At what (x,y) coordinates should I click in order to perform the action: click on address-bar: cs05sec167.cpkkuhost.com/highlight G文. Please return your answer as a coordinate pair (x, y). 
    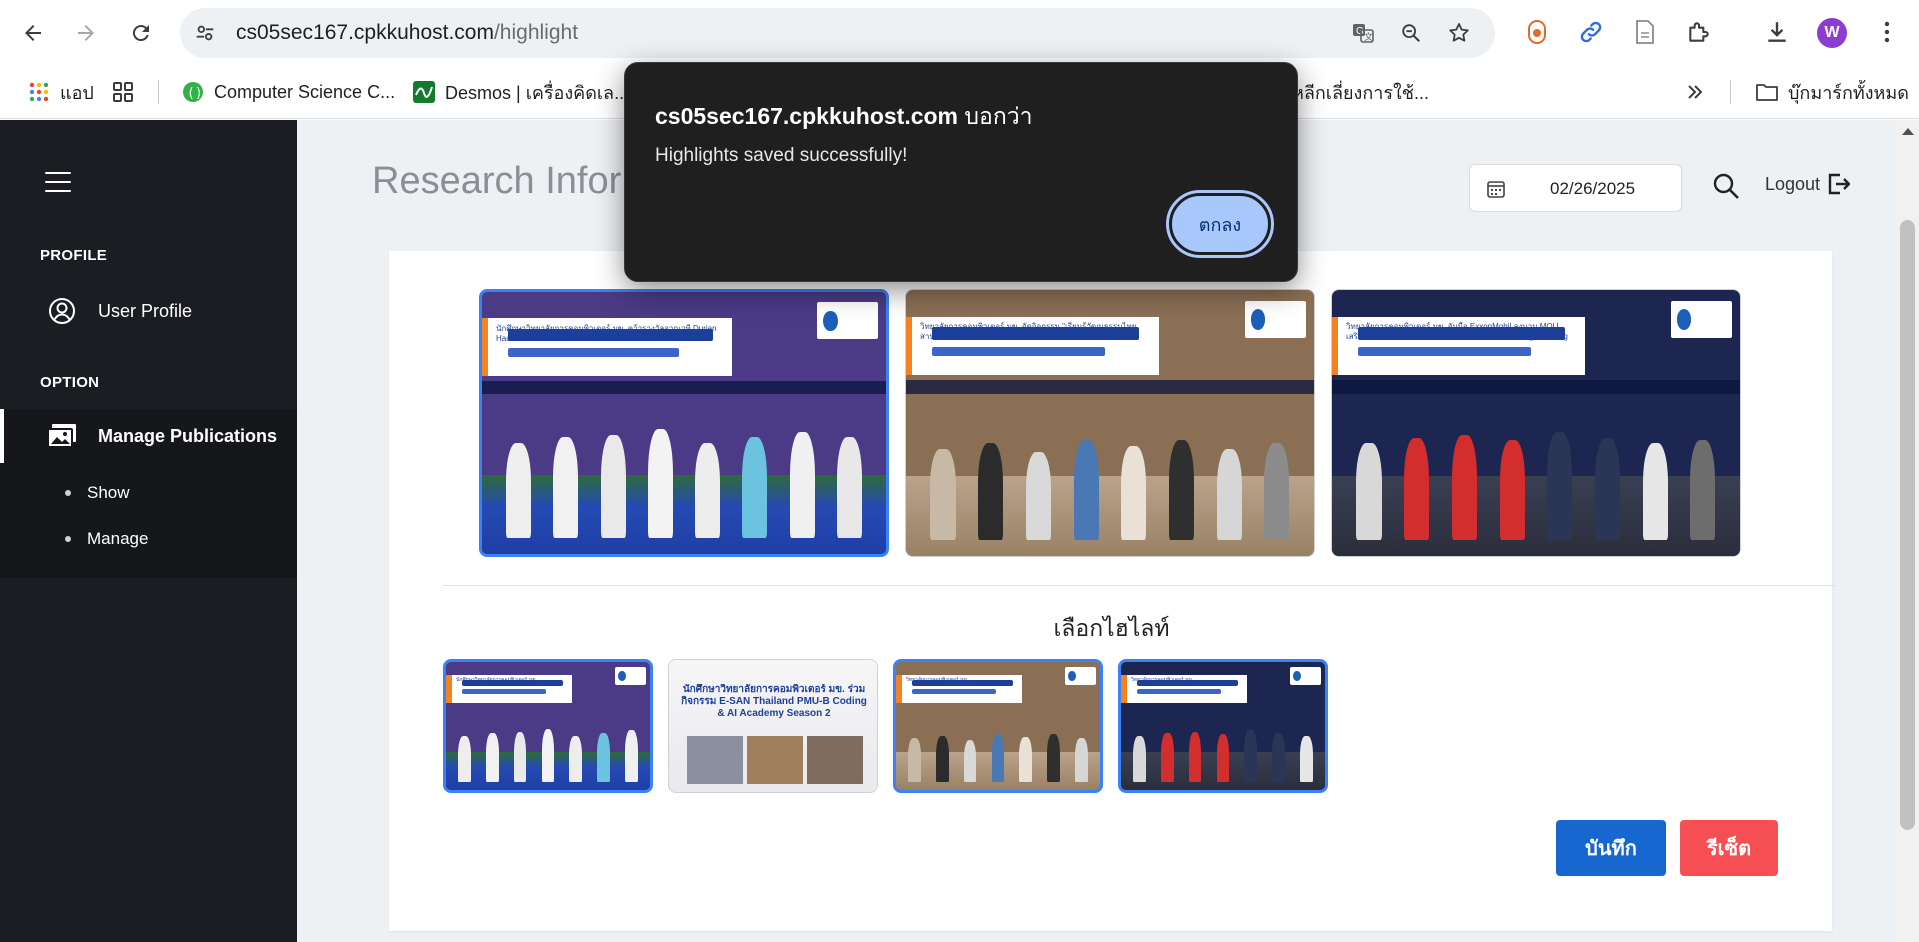
    Looking at the image, I should click on (837, 33).